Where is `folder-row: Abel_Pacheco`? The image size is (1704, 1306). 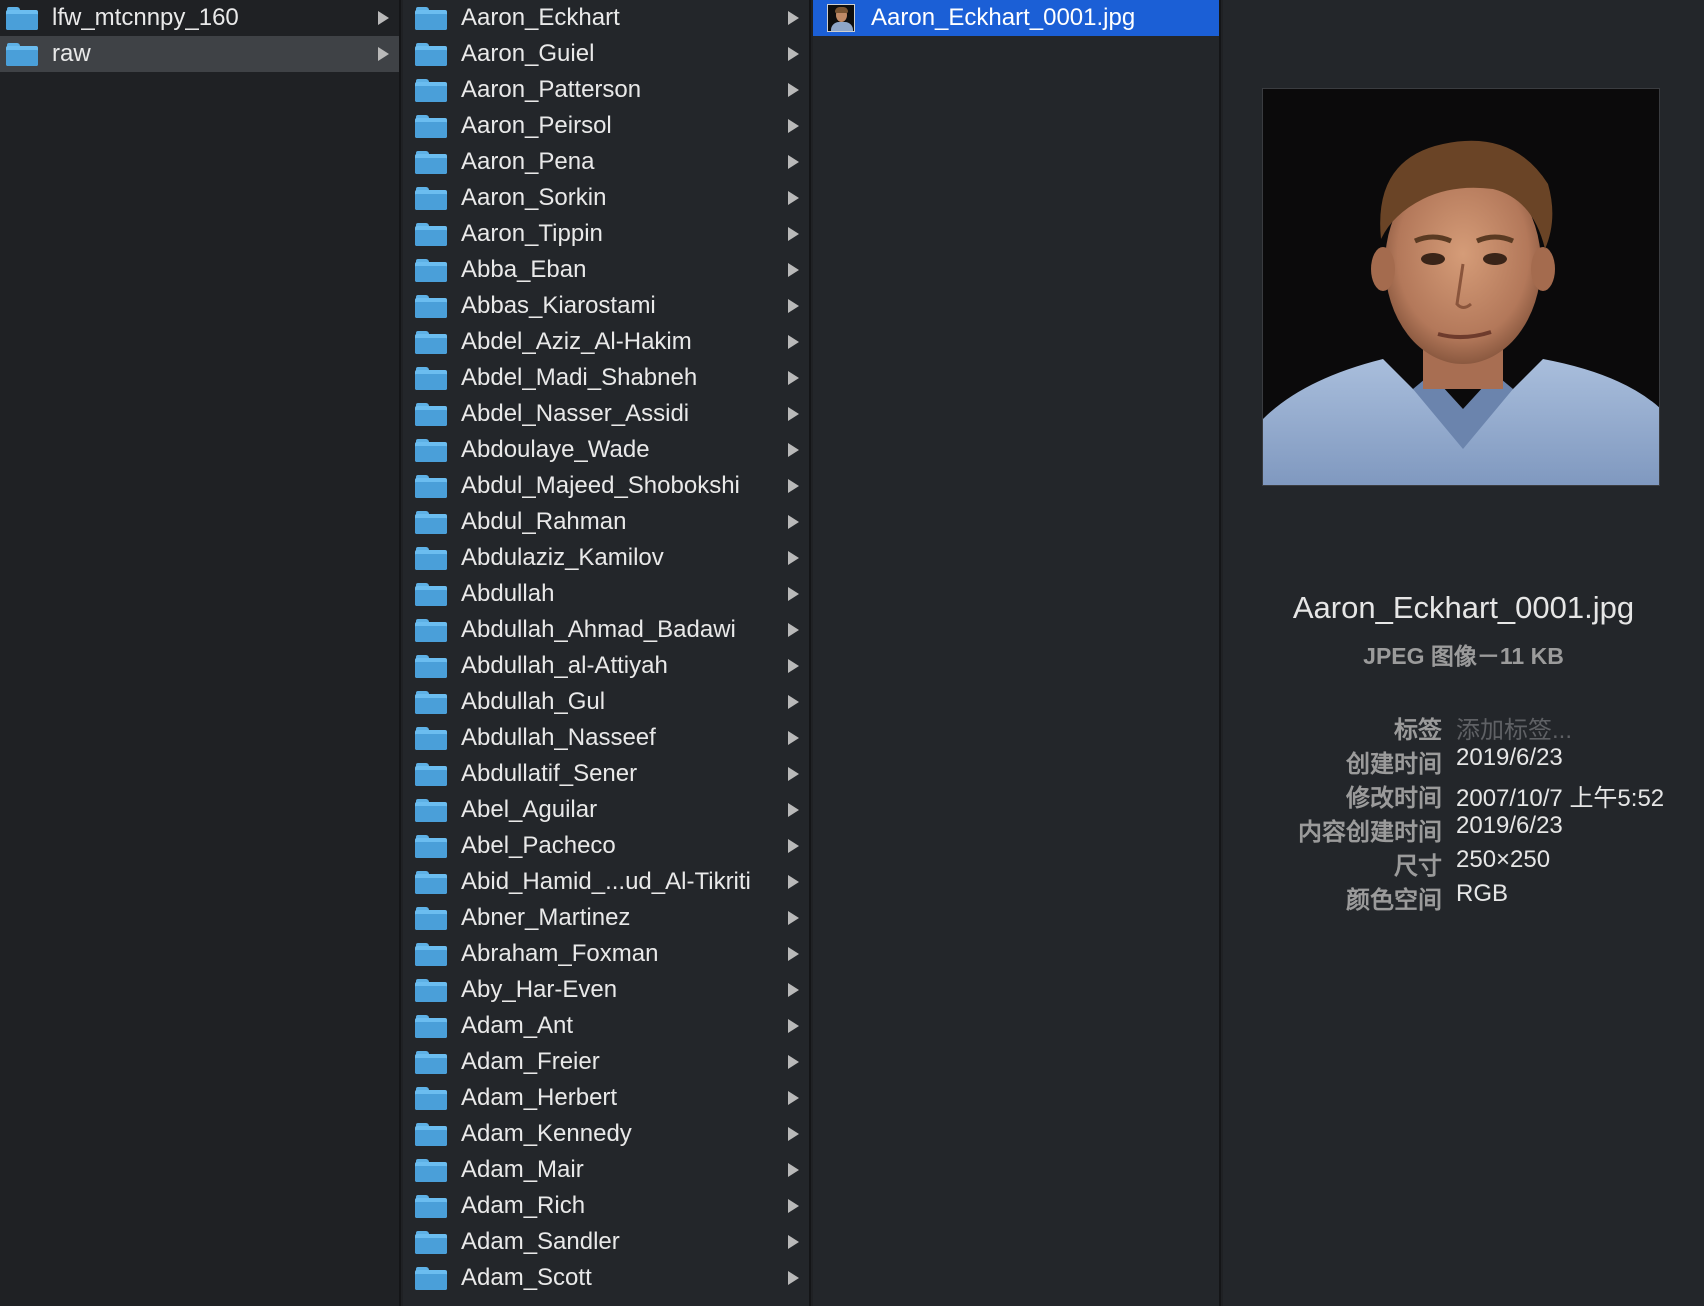 folder-row: Abel_Pacheco is located at coordinates (606, 846).